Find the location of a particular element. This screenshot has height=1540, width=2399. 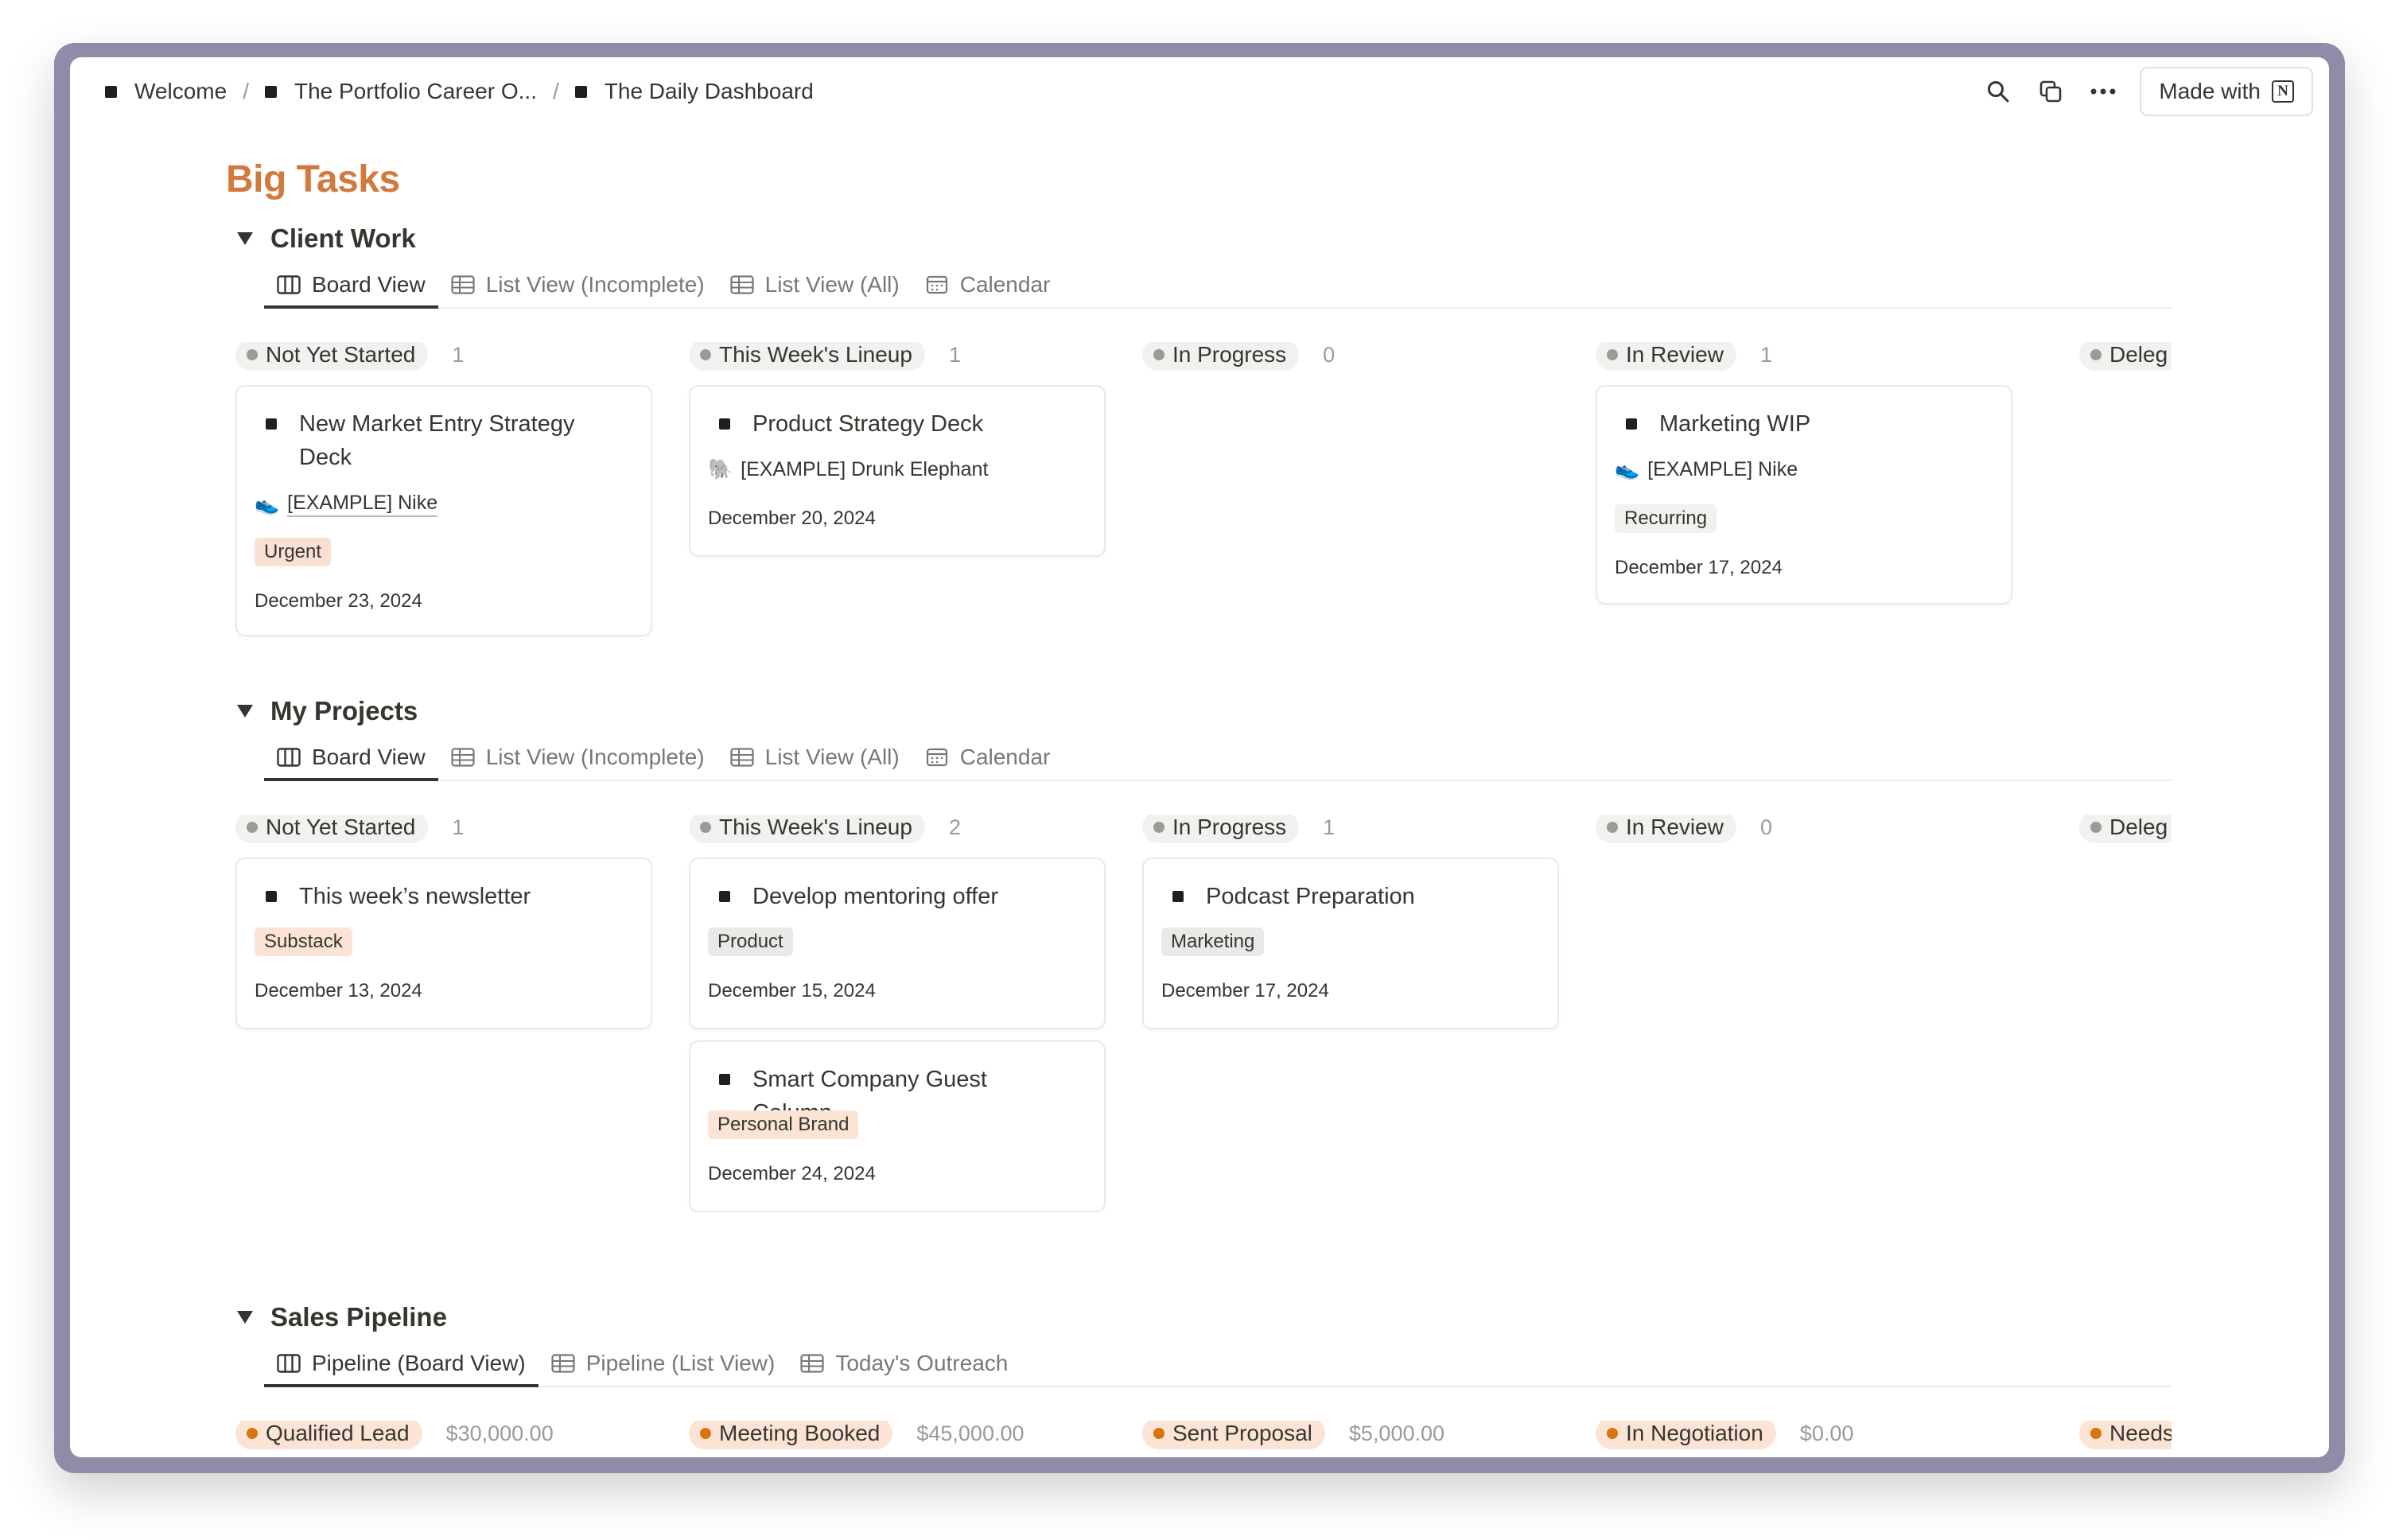

card-date: December 23, 2024 is located at coordinates (338, 601).